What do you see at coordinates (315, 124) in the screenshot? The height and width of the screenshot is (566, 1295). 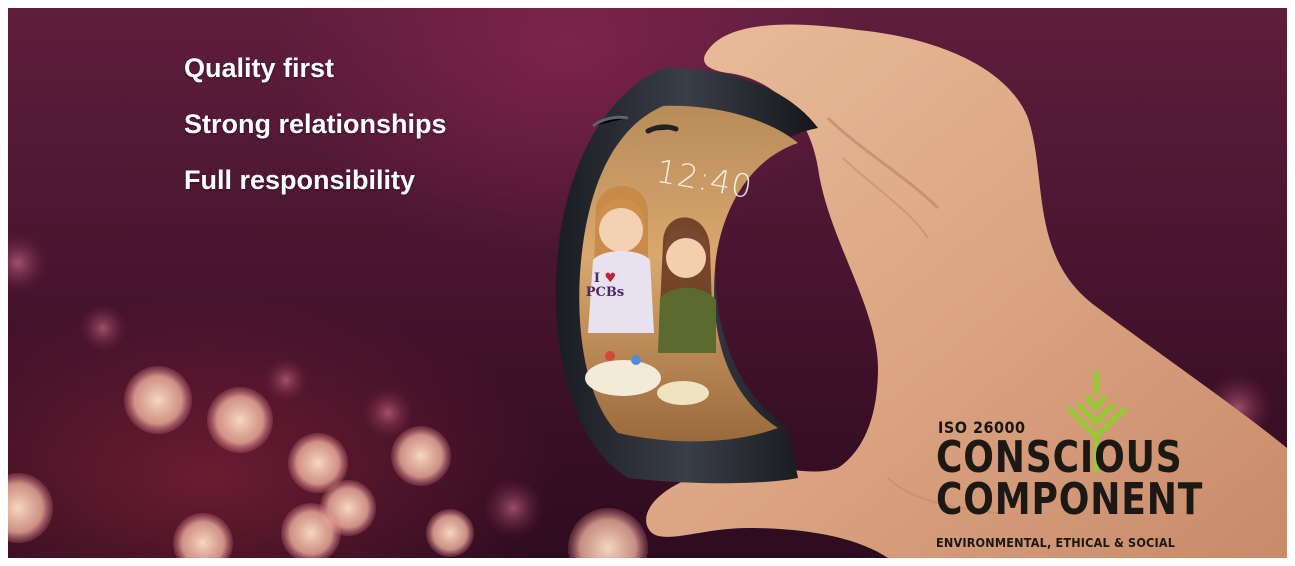 I see `tagline-relationships: Strong relationships` at bounding box center [315, 124].